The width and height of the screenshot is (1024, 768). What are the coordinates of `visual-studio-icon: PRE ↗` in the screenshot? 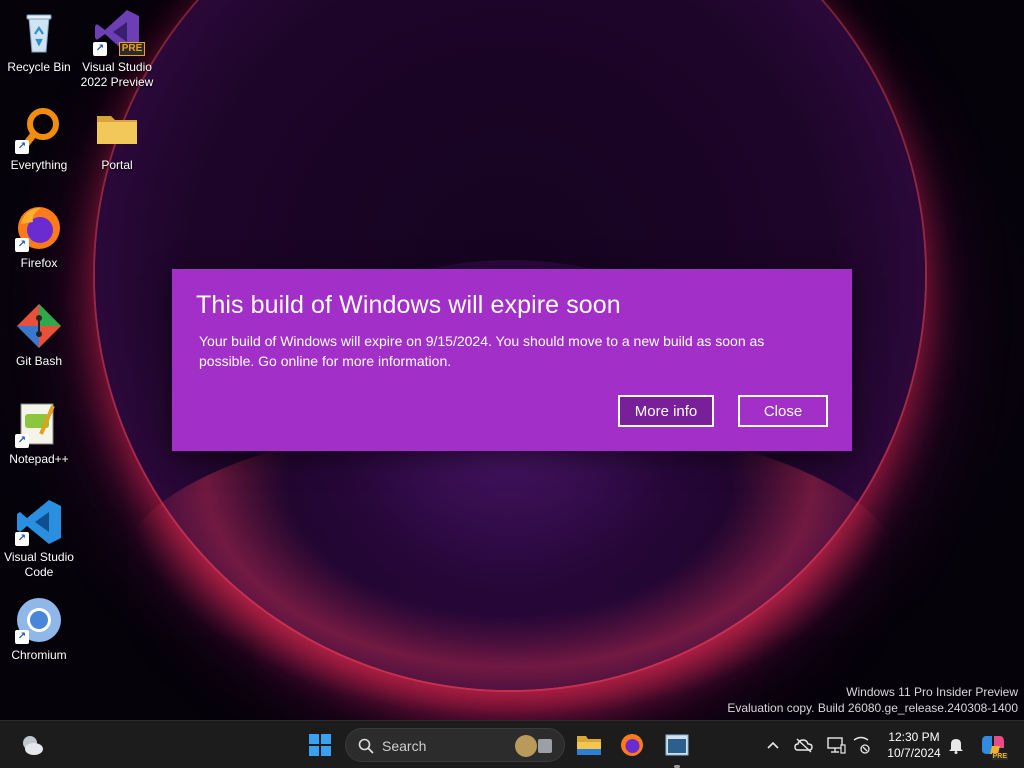 It's located at (119, 32).